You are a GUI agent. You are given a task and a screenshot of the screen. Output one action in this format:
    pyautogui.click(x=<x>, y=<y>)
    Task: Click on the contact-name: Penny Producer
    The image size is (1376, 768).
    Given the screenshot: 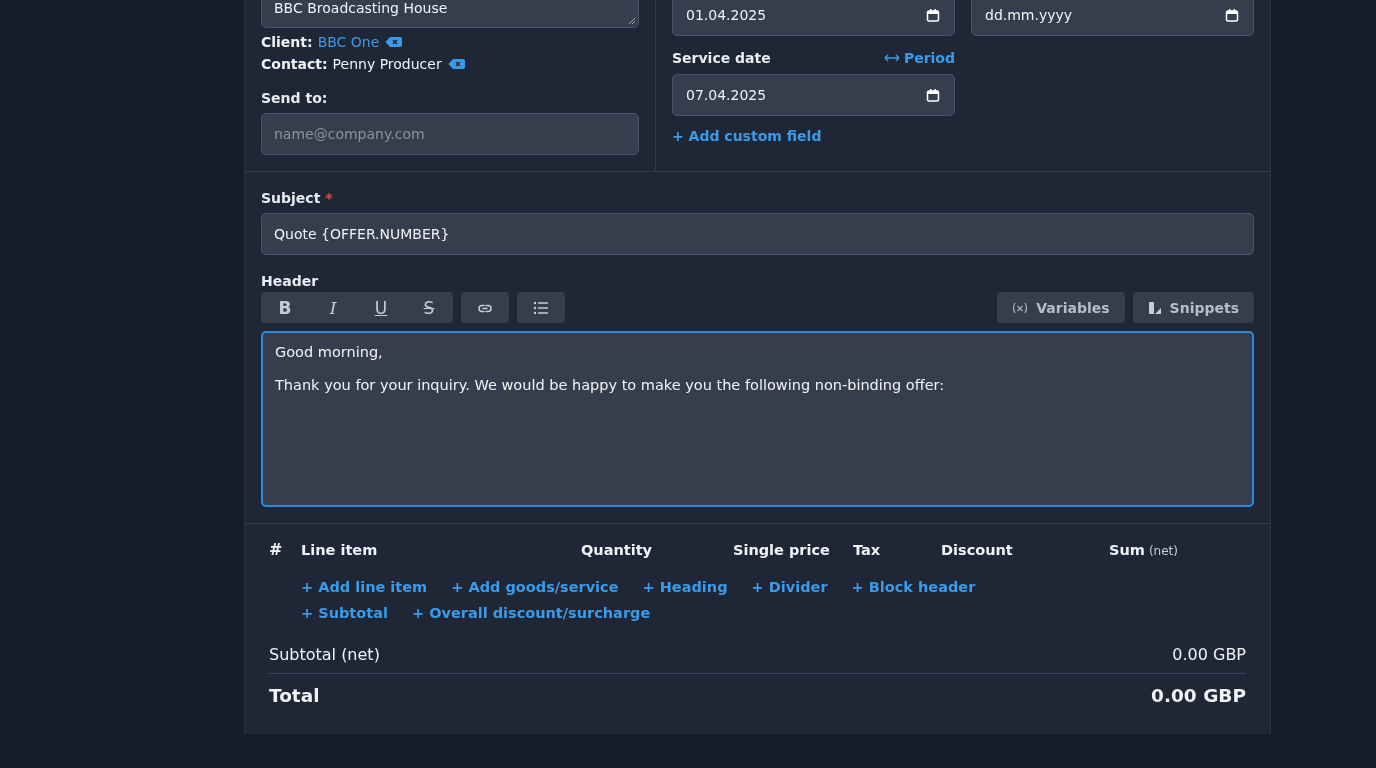 What is the action you would take?
    pyautogui.click(x=387, y=64)
    